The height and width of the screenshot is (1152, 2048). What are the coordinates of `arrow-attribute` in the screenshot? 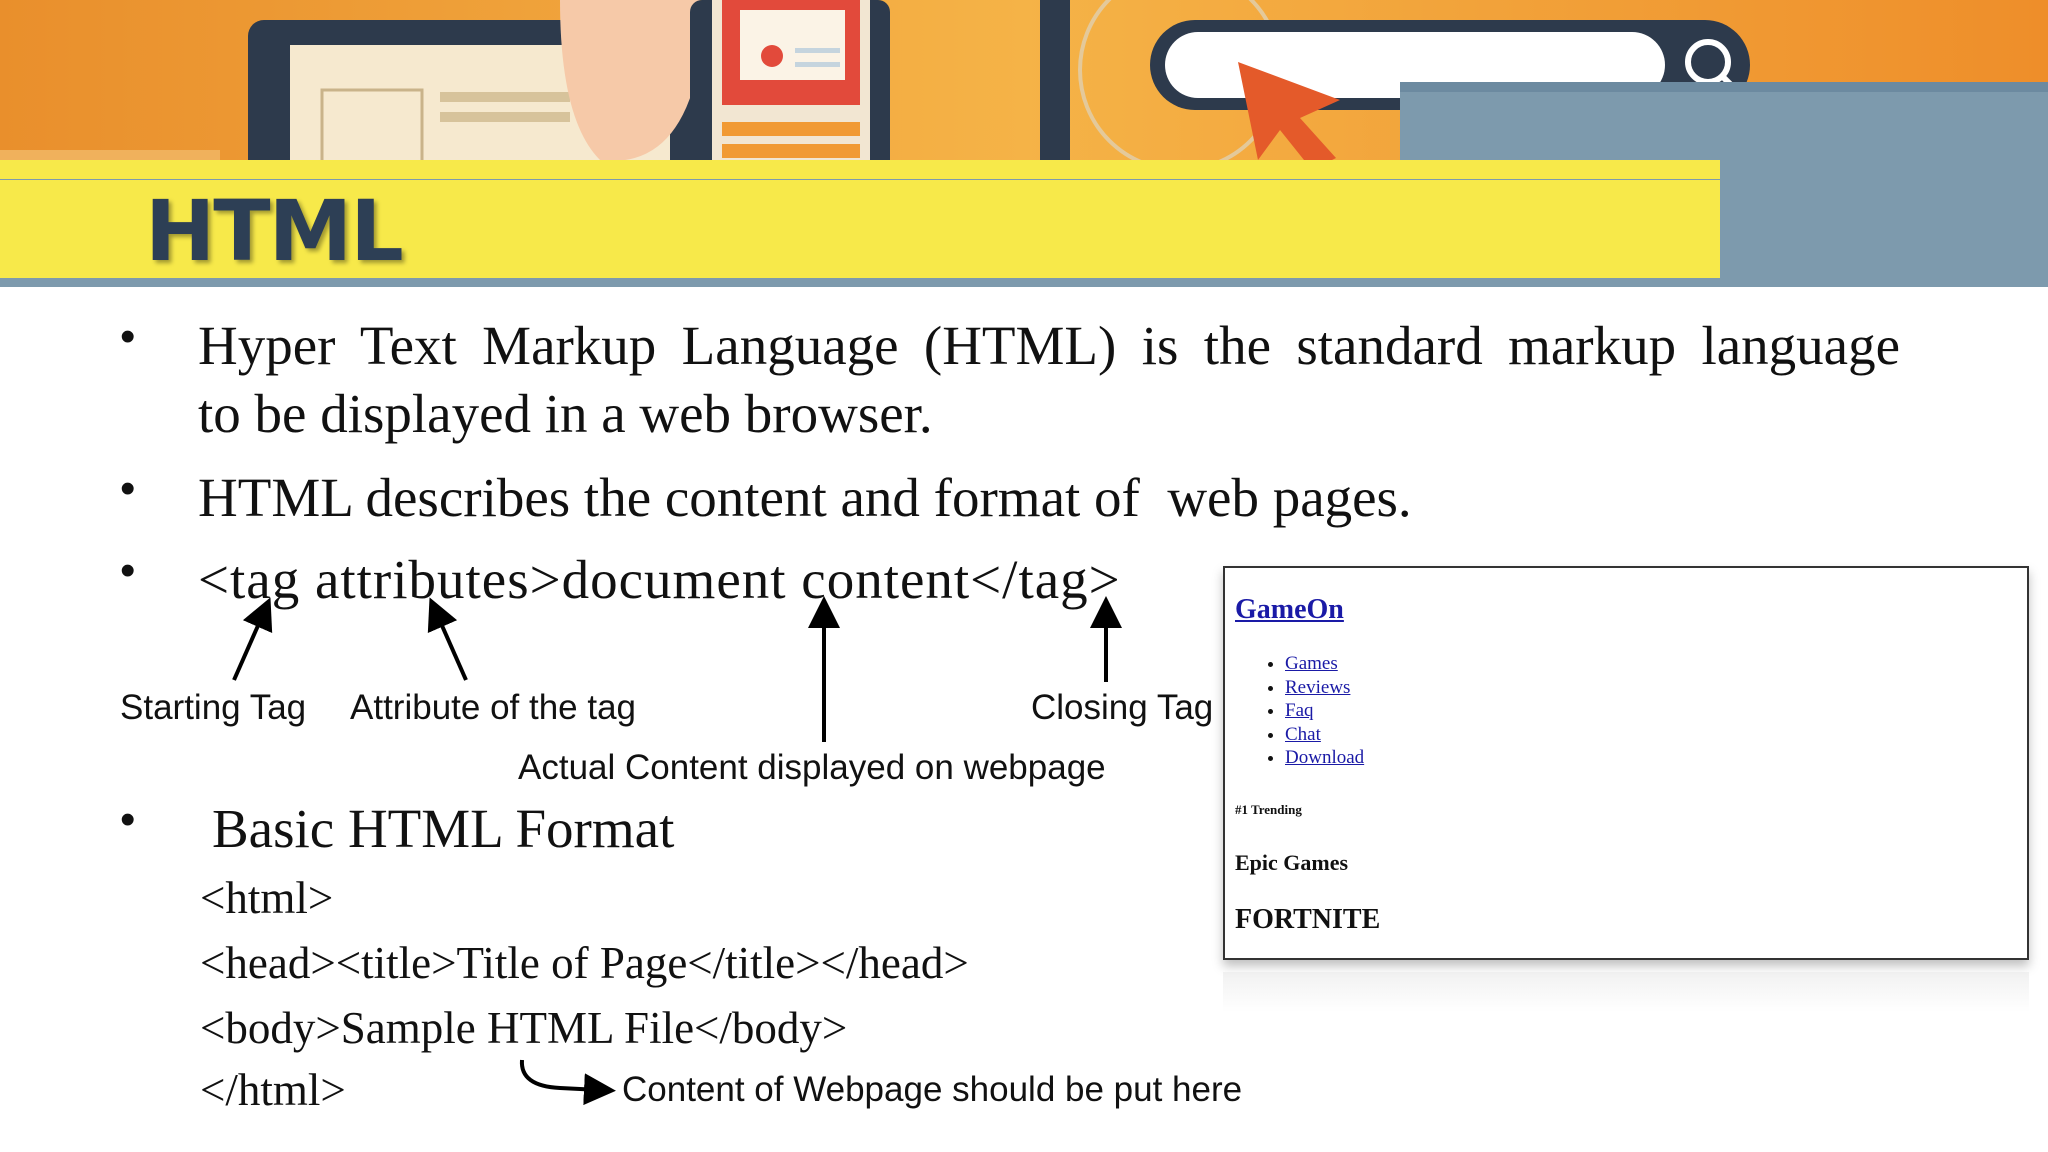 It's located at (447, 639).